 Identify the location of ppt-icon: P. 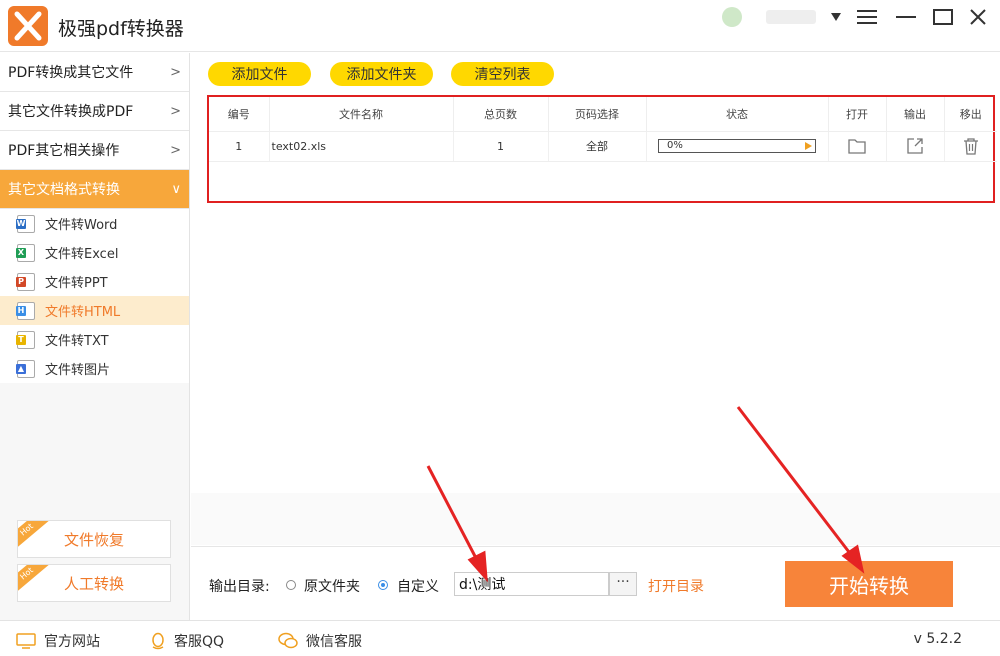
(25, 281).